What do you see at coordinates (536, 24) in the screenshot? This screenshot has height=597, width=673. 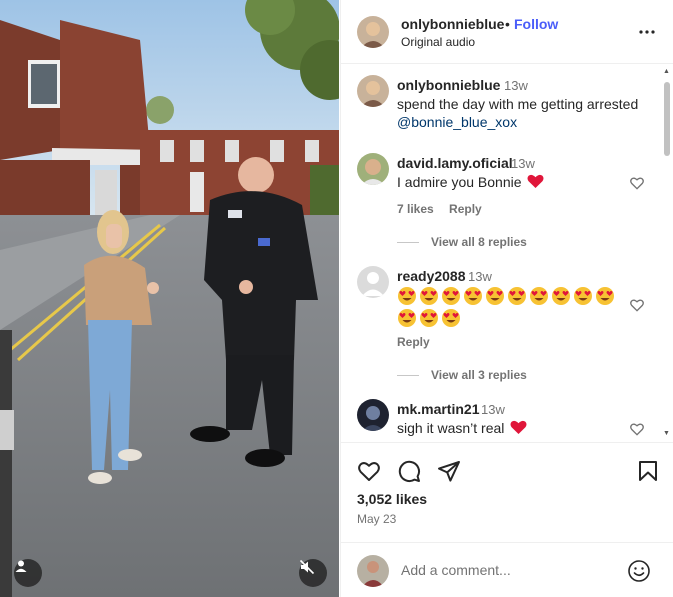 I see `follow-button: Follow` at bounding box center [536, 24].